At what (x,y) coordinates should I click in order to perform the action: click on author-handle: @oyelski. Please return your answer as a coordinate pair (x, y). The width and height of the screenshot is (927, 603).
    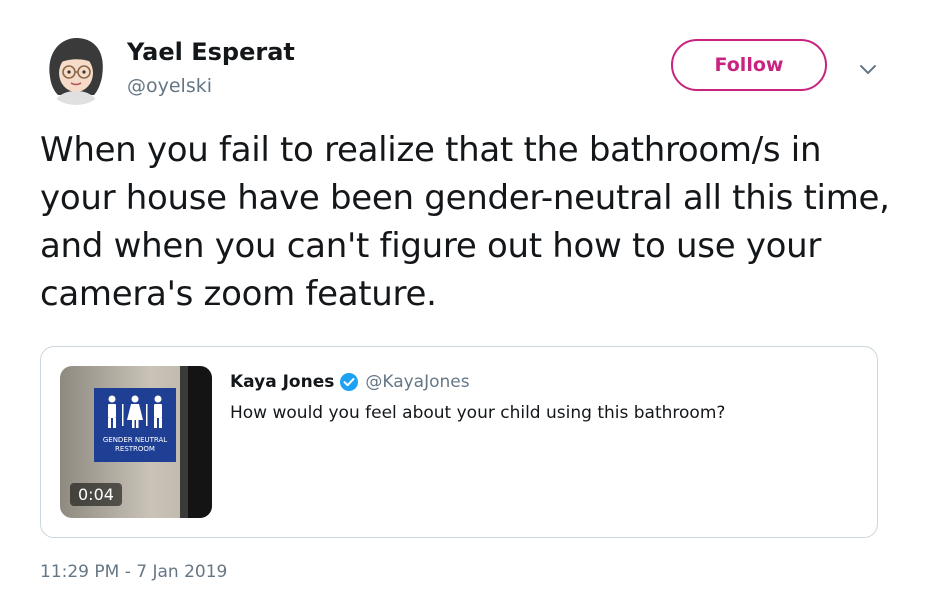
    Looking at the image, I should click on (169, 86).